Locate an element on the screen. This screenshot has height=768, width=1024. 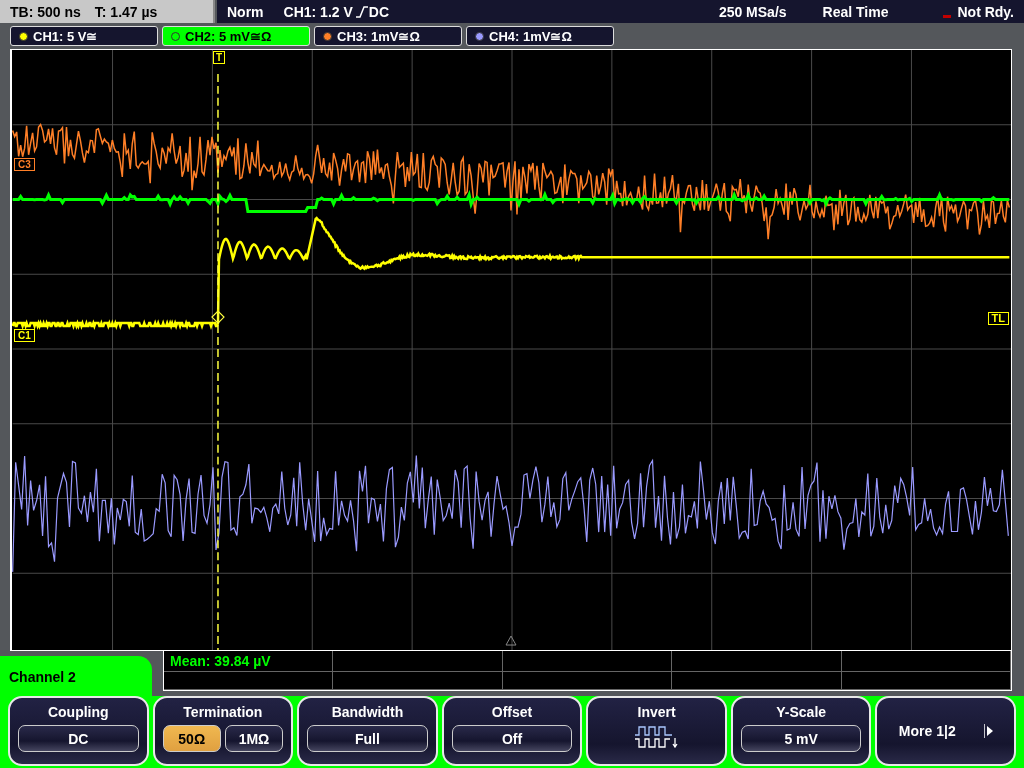
rising-edge-icon is located at coordinates (361, 11).